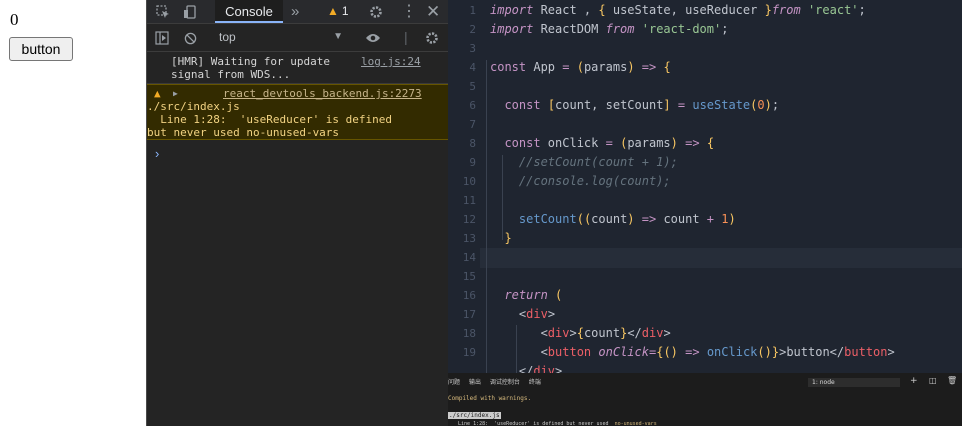 The image size is (962, 427). Describe the element at coordinates (642, 105) in the screenshot. I see `code-line: const [count, setCount] = useState(0);` at that location.